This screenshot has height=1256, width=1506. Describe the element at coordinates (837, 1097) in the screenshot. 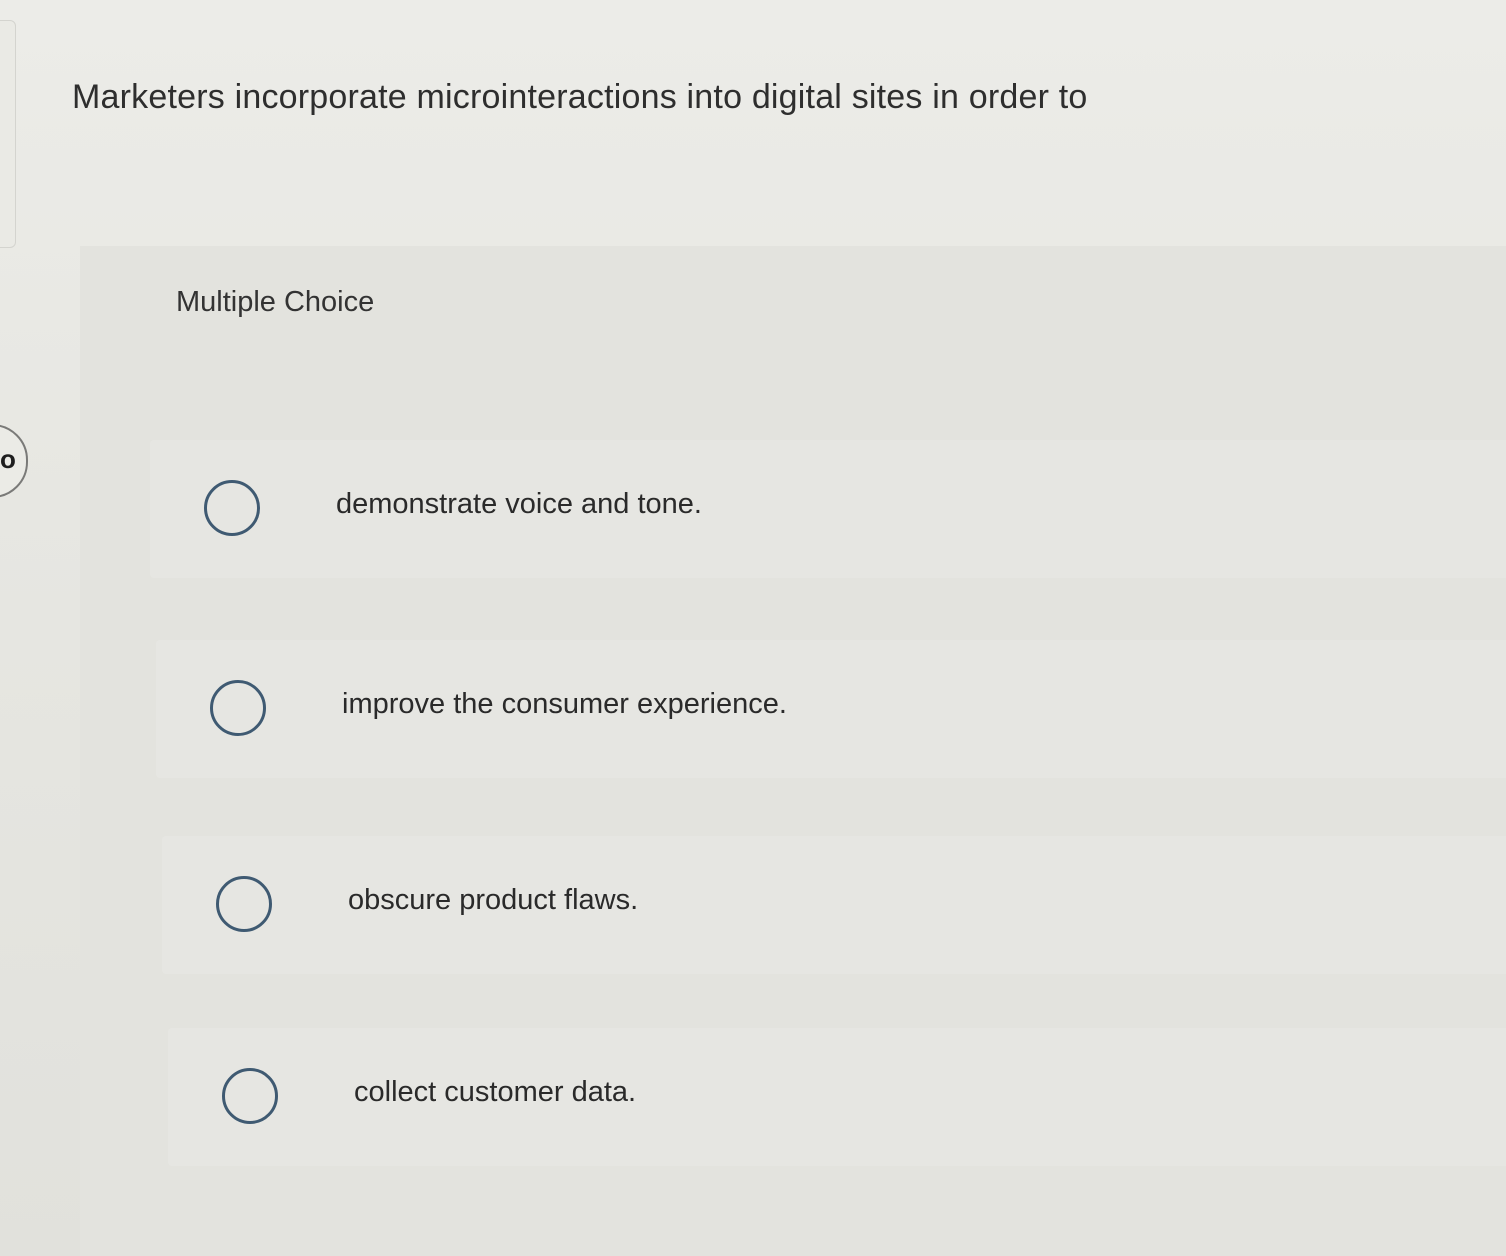

I see `answer-option-4: collect customer data.` at that location.